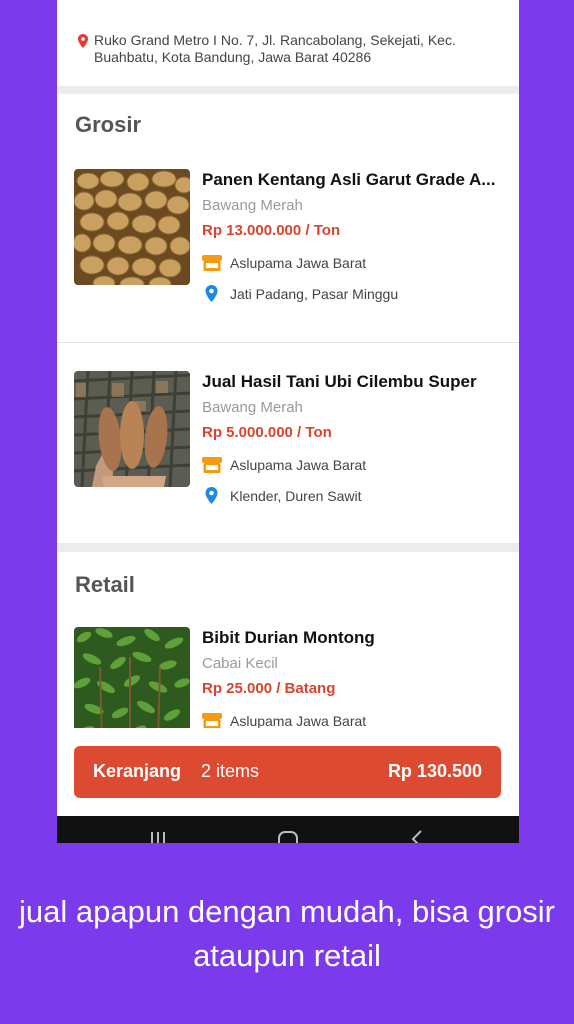  Describe the element at coordinates (108, 124) in the screenshot. I see `section-title: Grosir` at that location.